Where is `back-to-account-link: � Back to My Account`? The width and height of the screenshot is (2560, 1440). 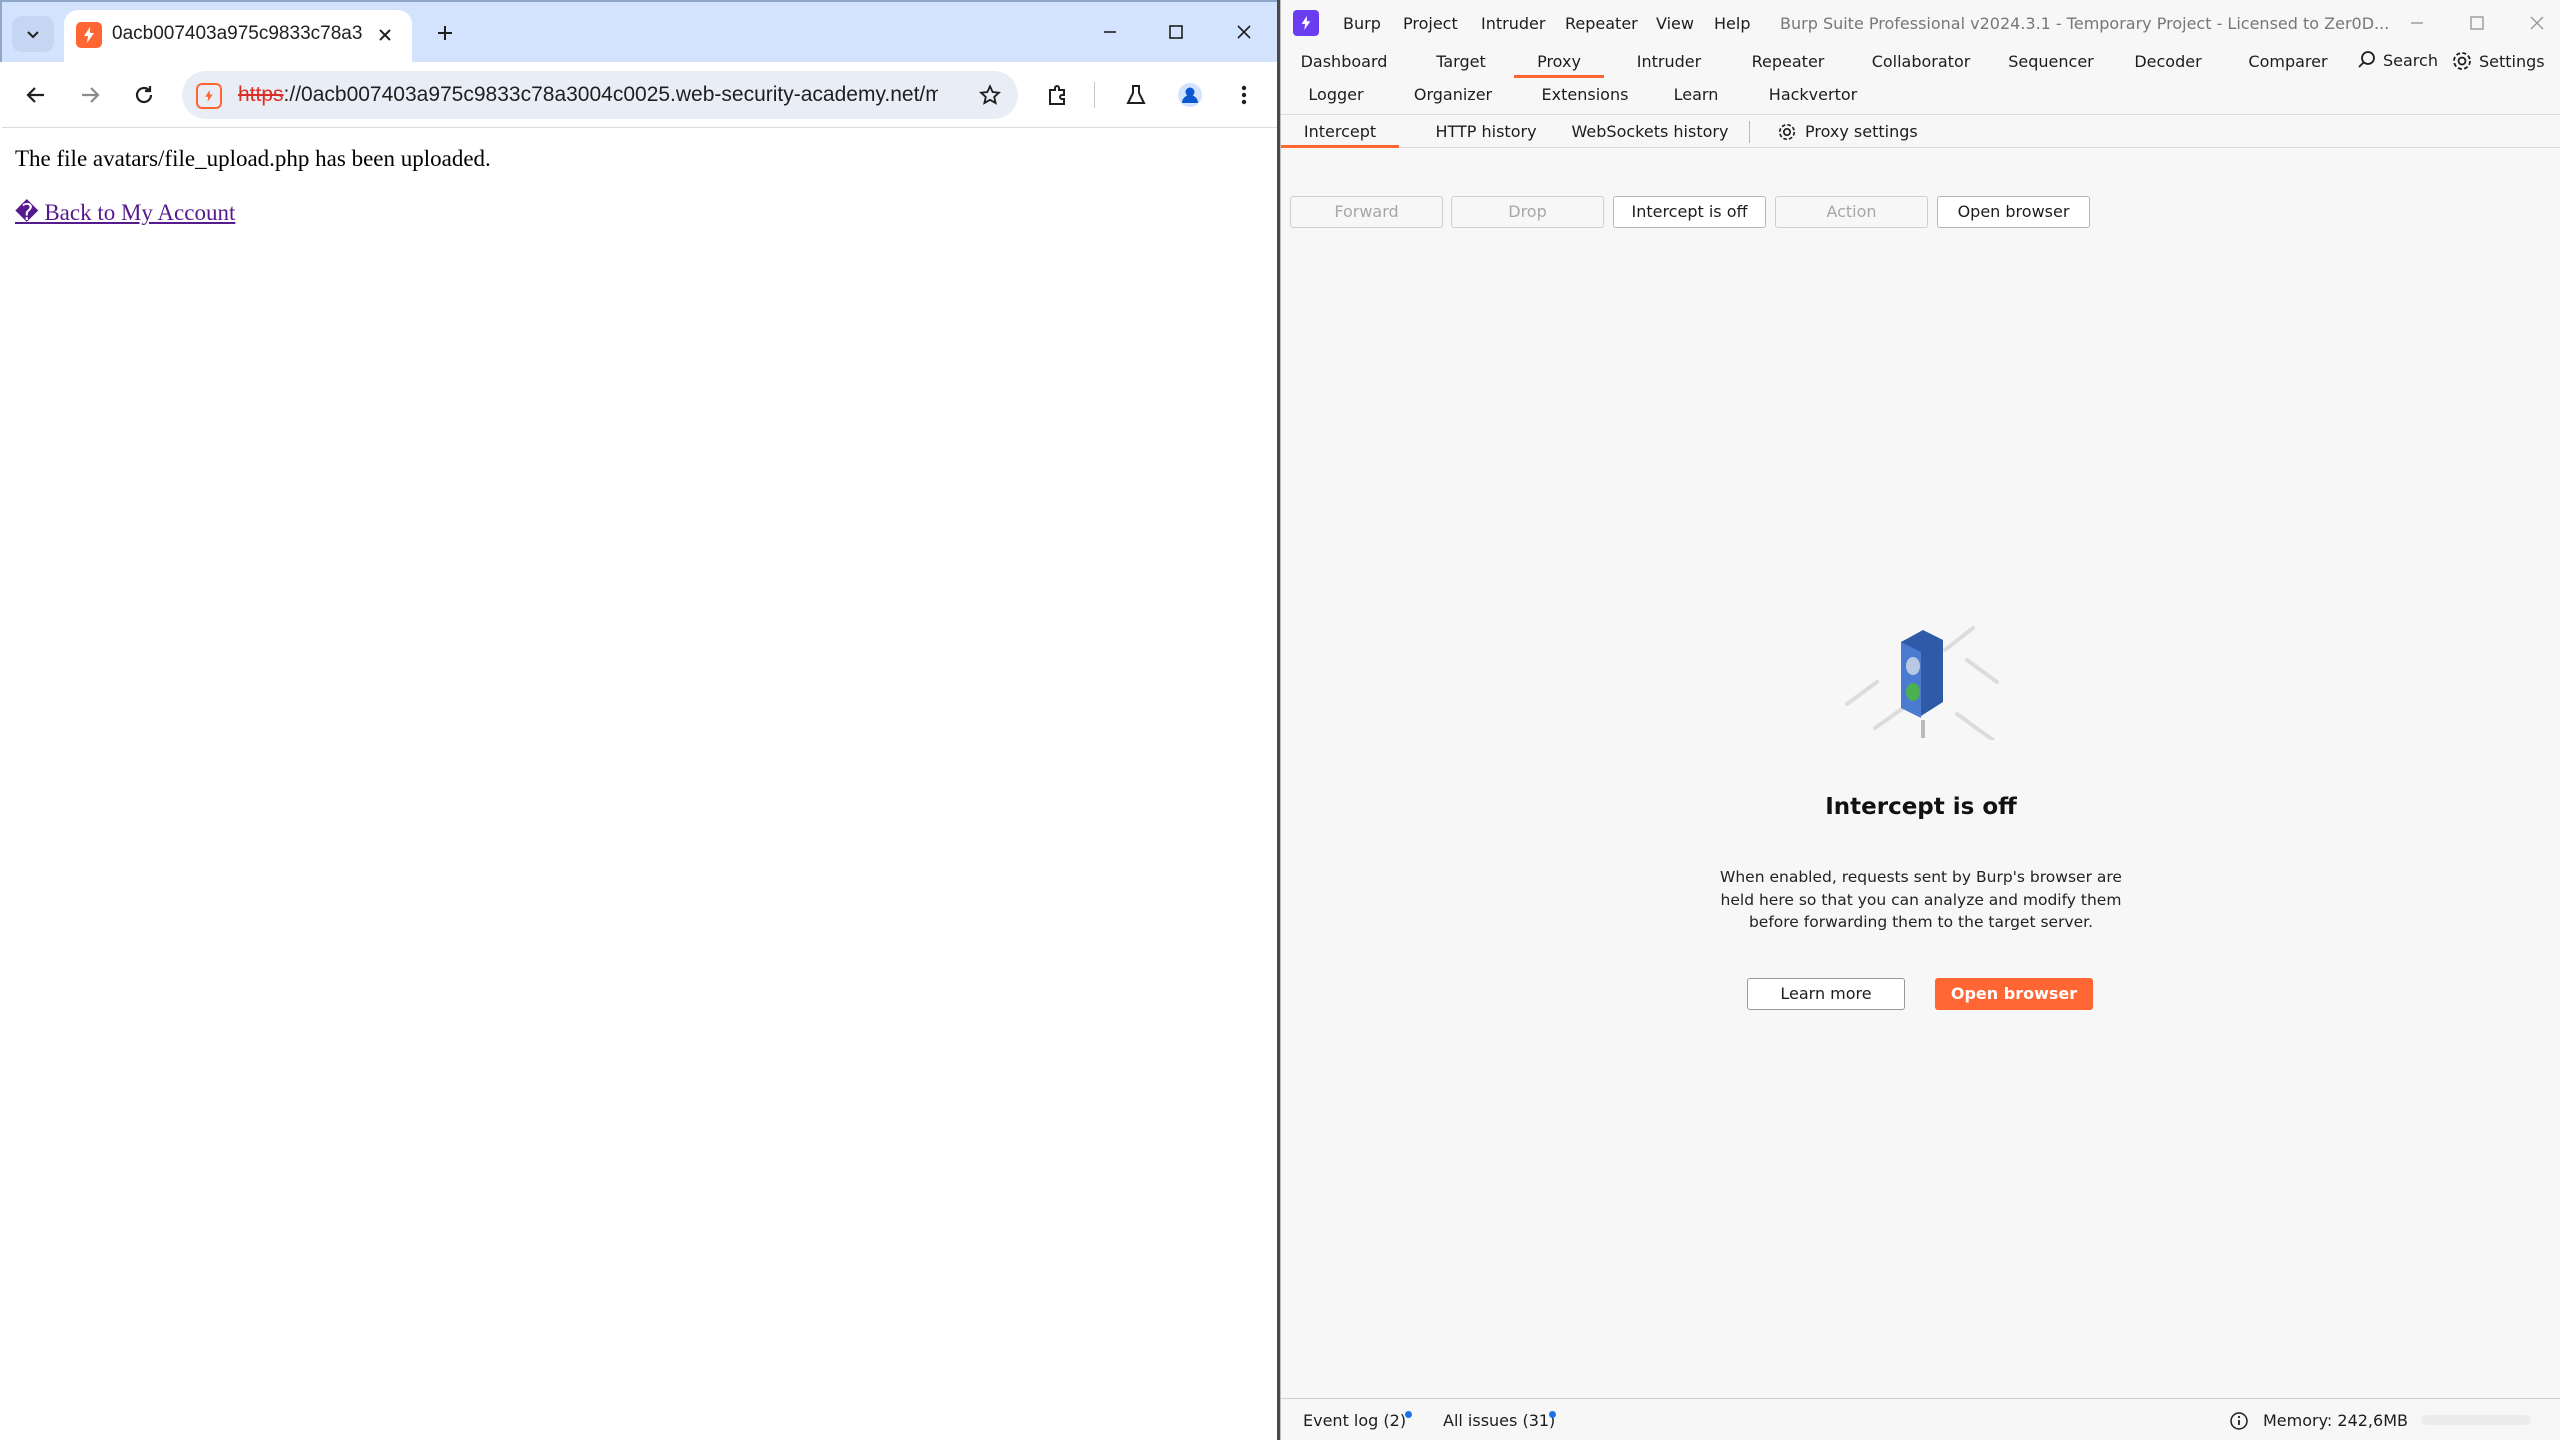
back-to-account-link: � Back to My Account is located at coordinates (125, 213).